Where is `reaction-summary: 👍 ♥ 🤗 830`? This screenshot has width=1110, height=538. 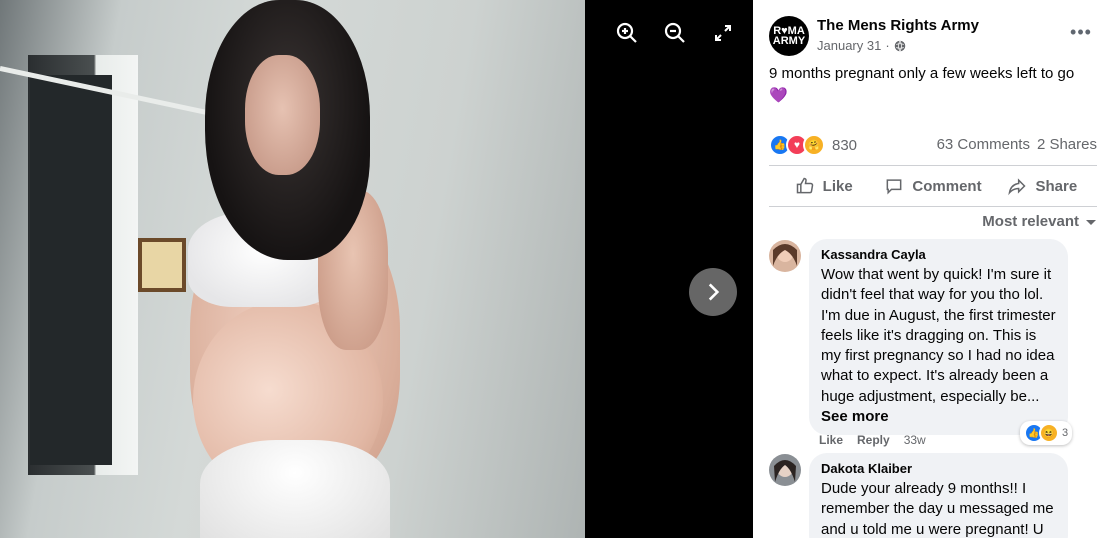 reaction-summary: 👍 ♥ 🤗 830 is located at coordinates (813, 145).